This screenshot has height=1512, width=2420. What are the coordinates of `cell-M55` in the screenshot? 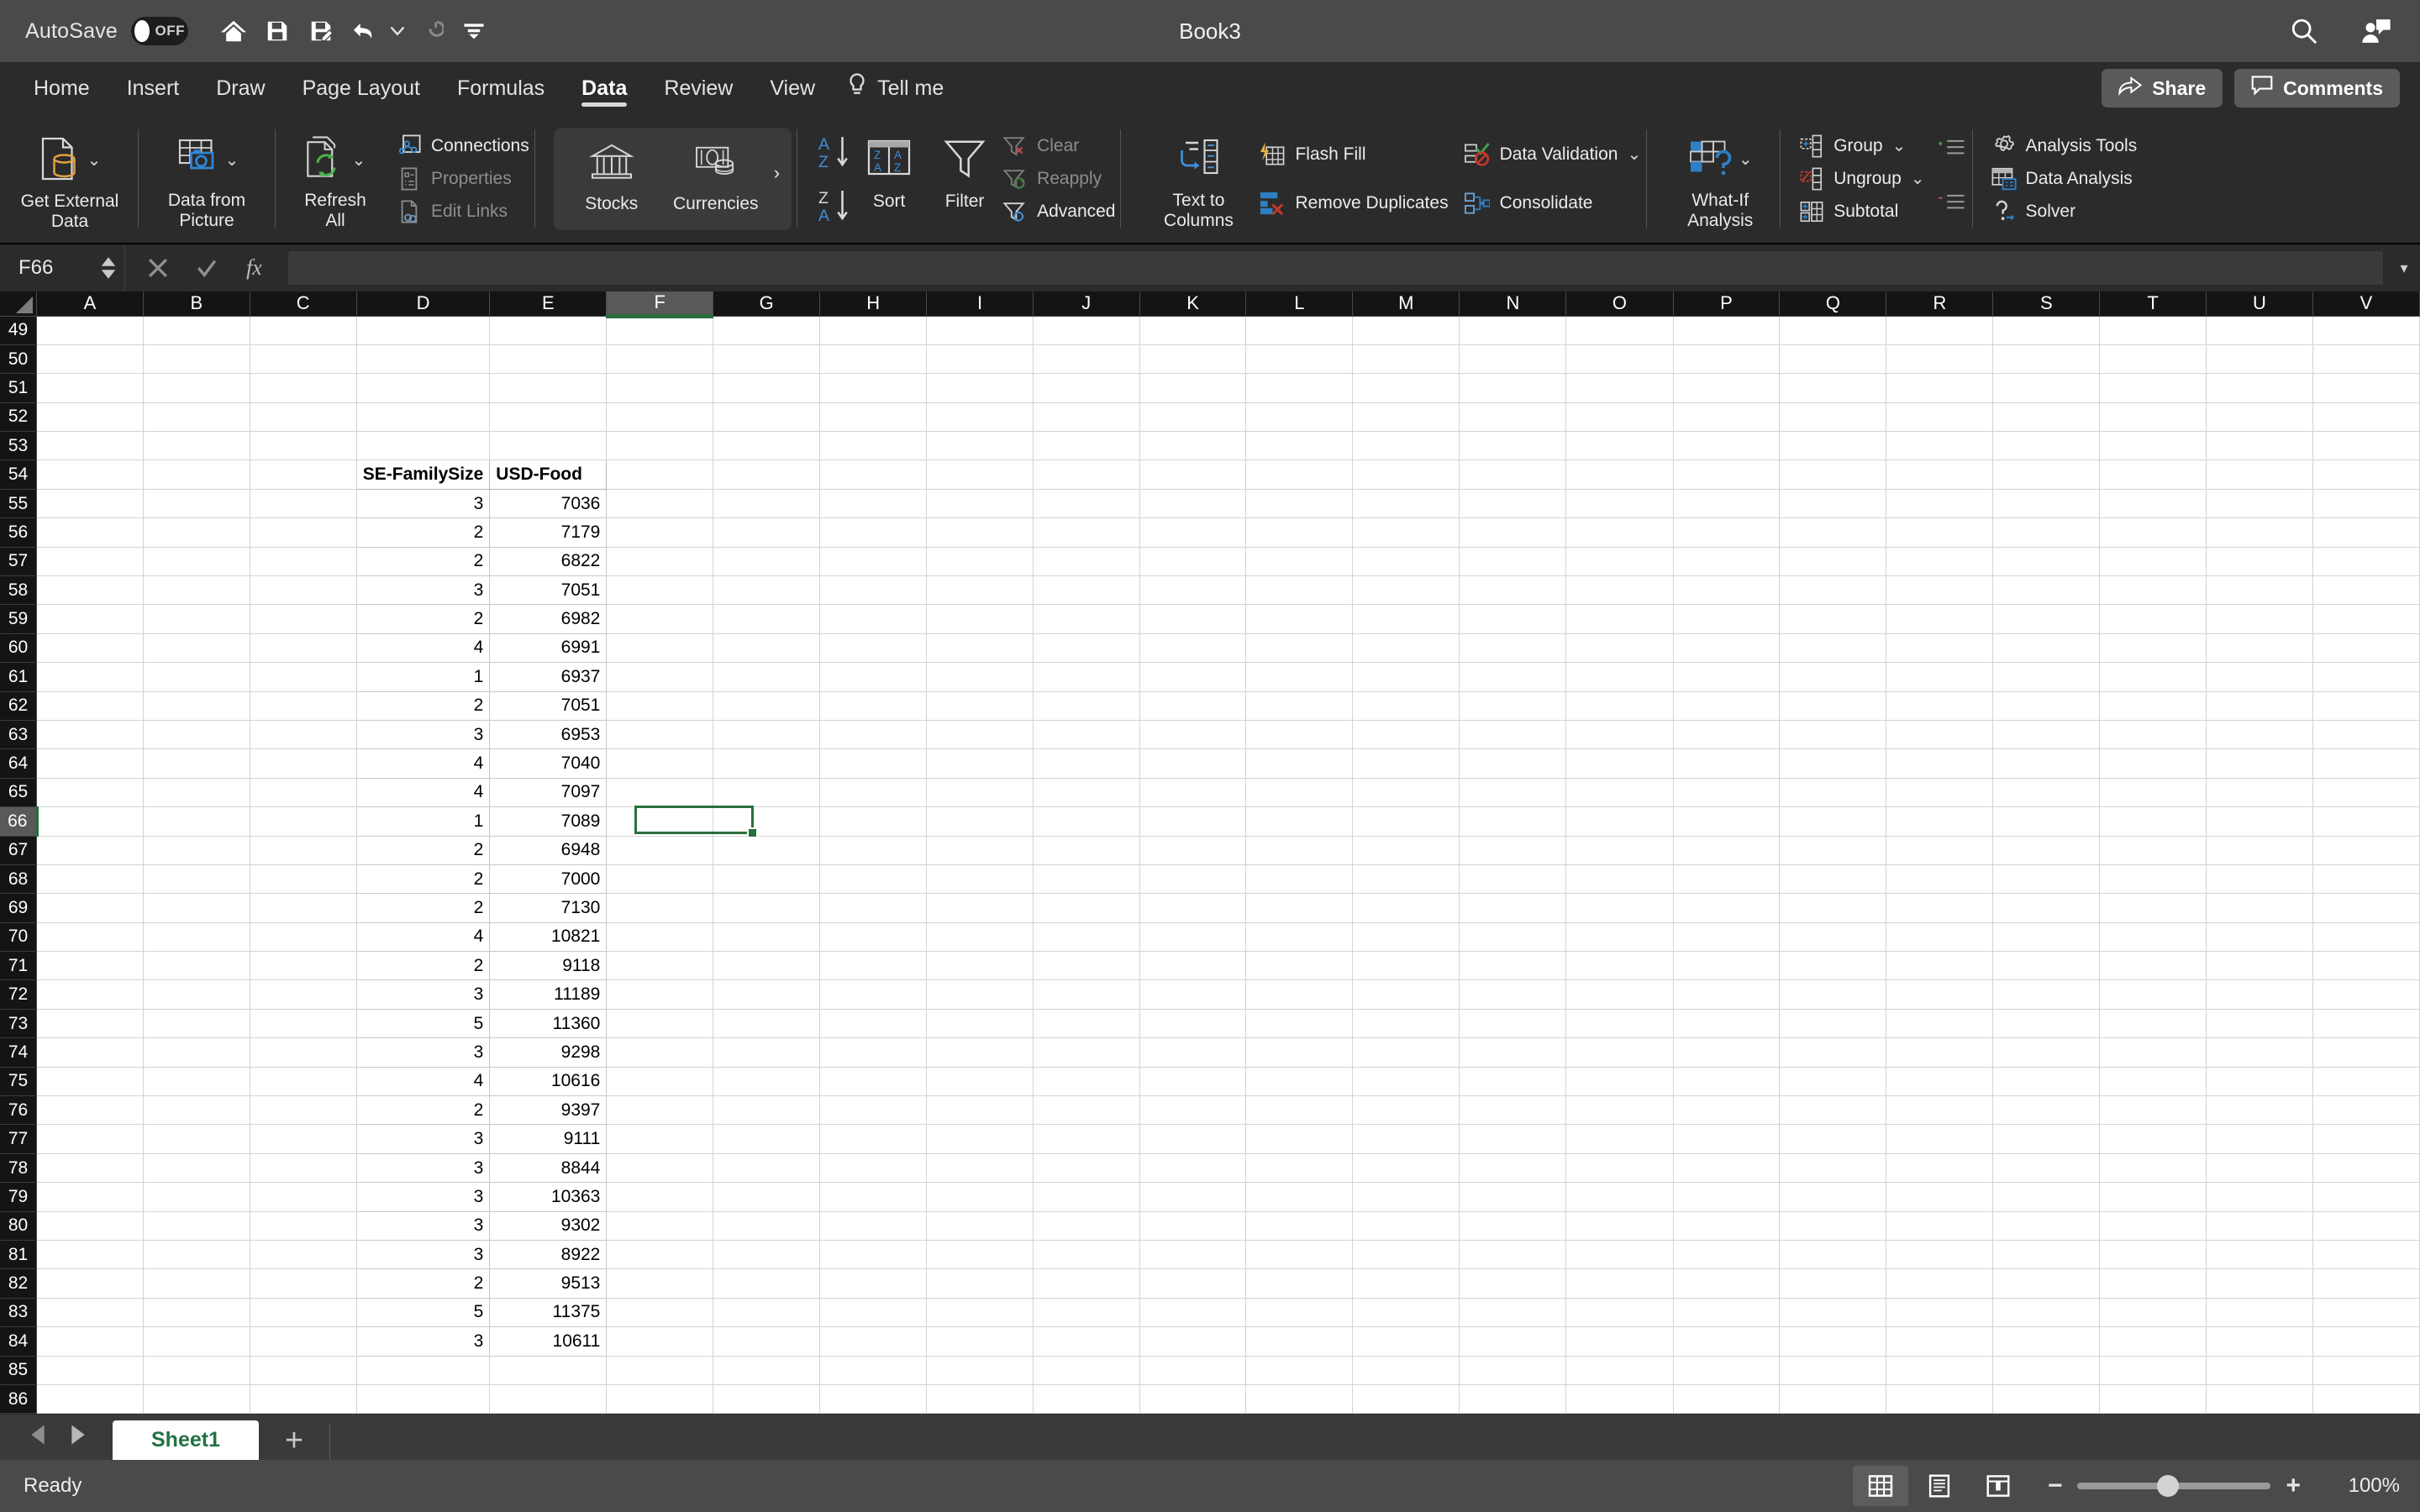 It's located at (1406, 504).